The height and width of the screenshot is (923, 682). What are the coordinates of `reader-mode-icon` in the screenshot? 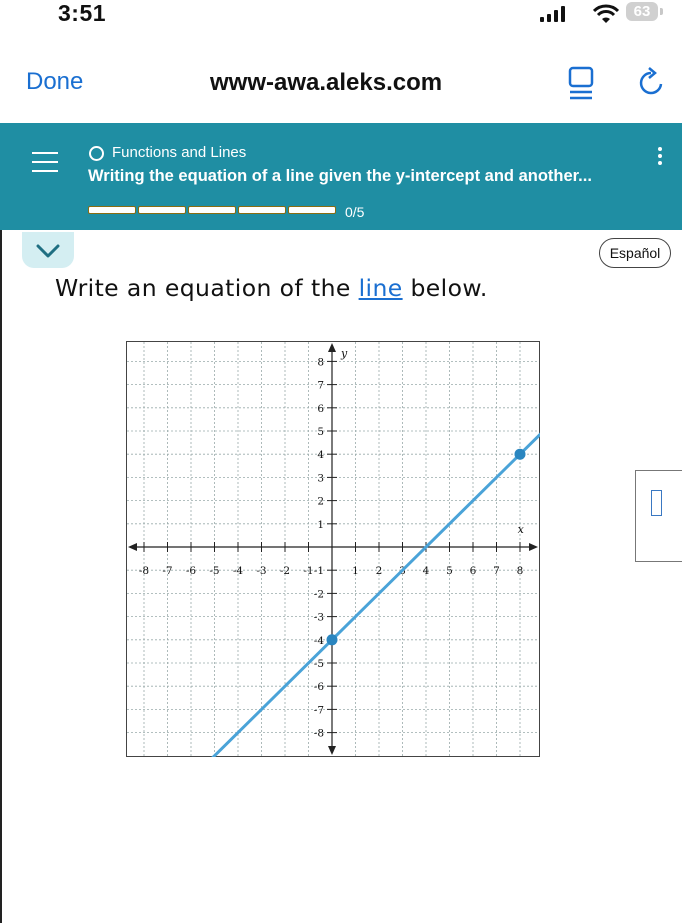 It's located at (581, 83).